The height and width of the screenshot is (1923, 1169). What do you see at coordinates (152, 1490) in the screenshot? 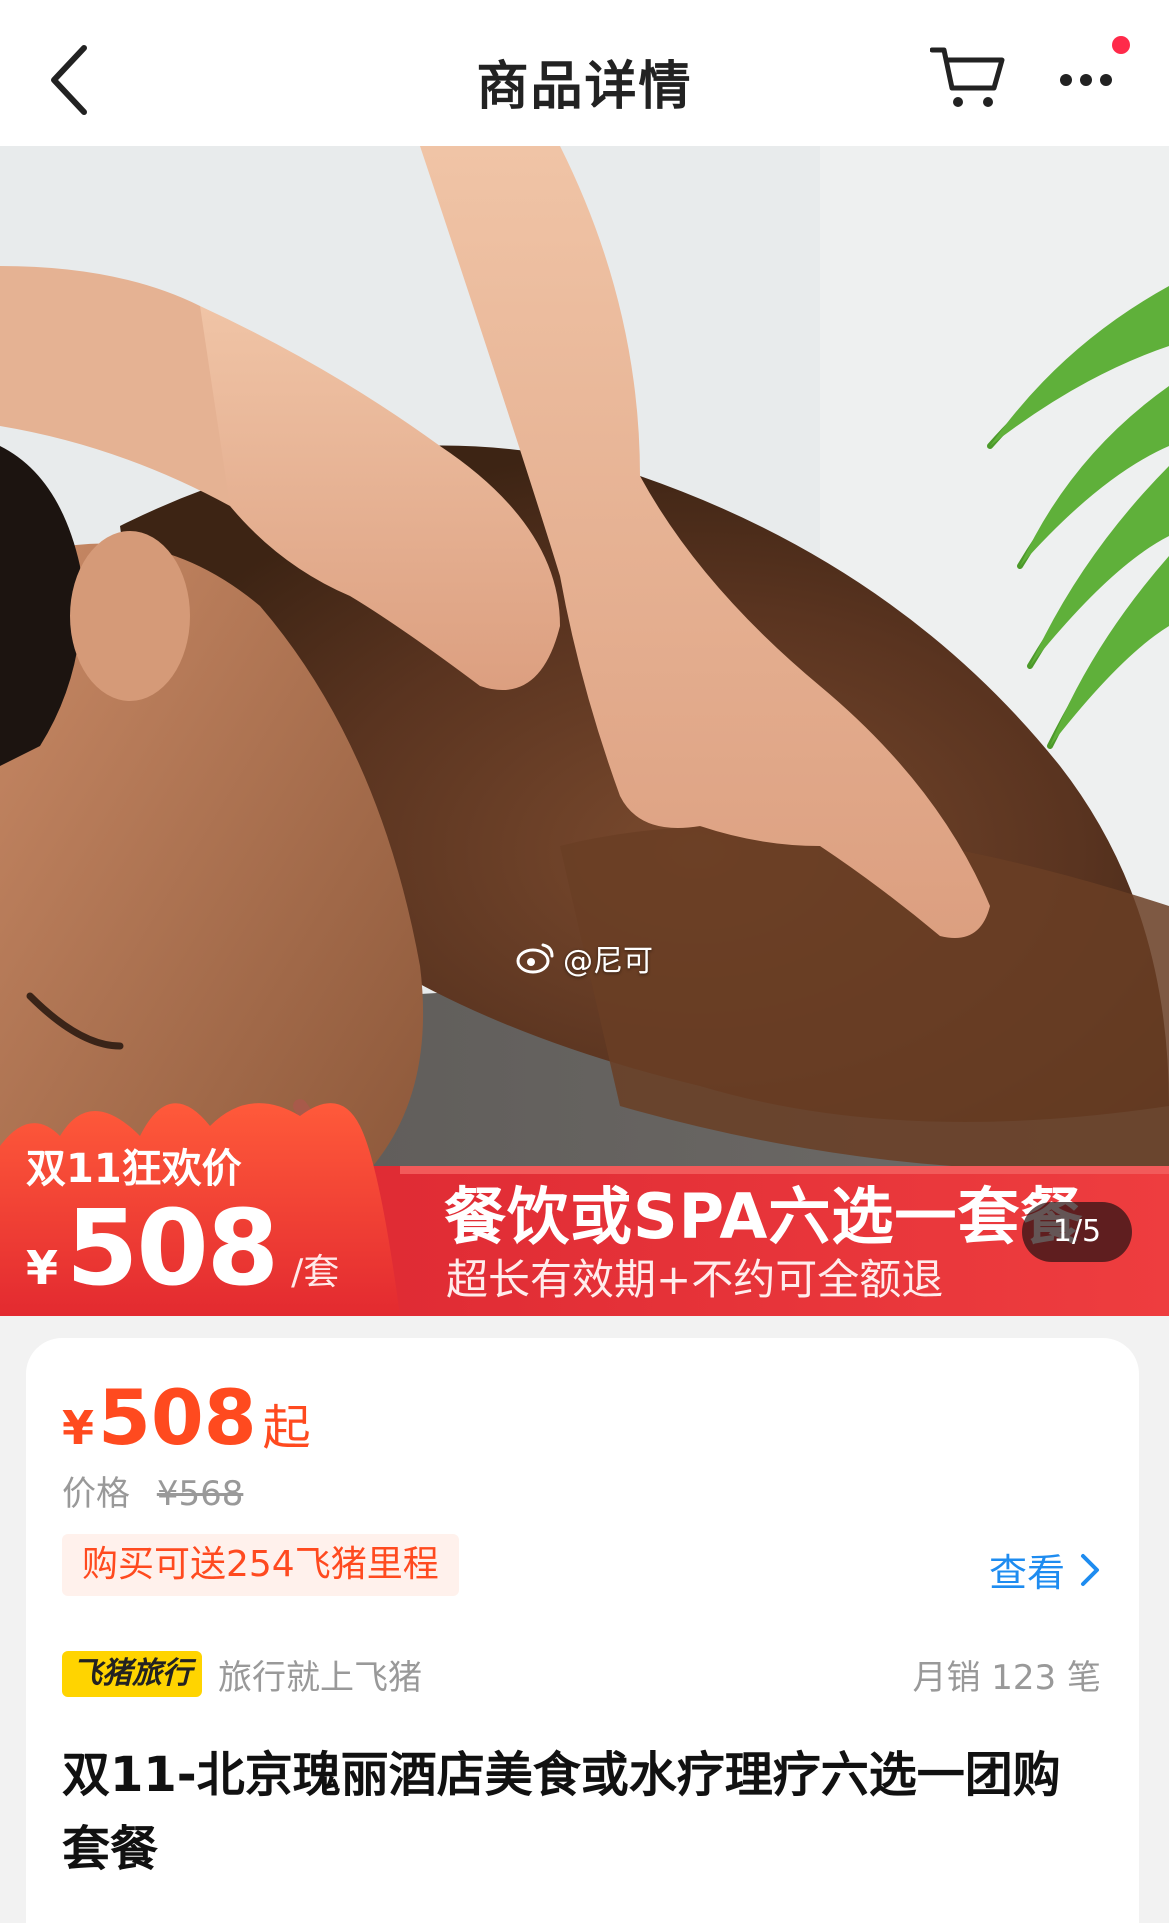
I see `original-price-row: 价格 ¥568` at bounding box center [152, 1490].